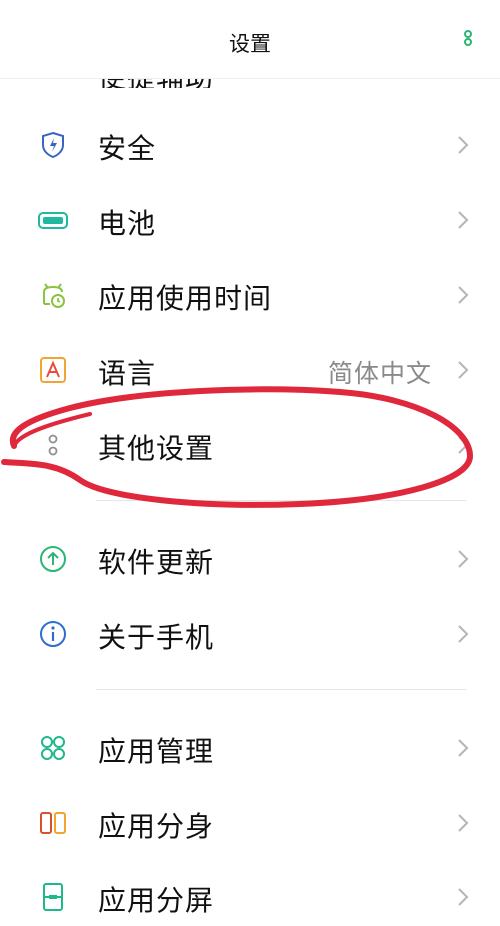 This screenshot has width=500, height=926. What do you see at coordinates (53, 634) in the screenshot?
I see `about-phone-icon` at bounding box center [53, 634].